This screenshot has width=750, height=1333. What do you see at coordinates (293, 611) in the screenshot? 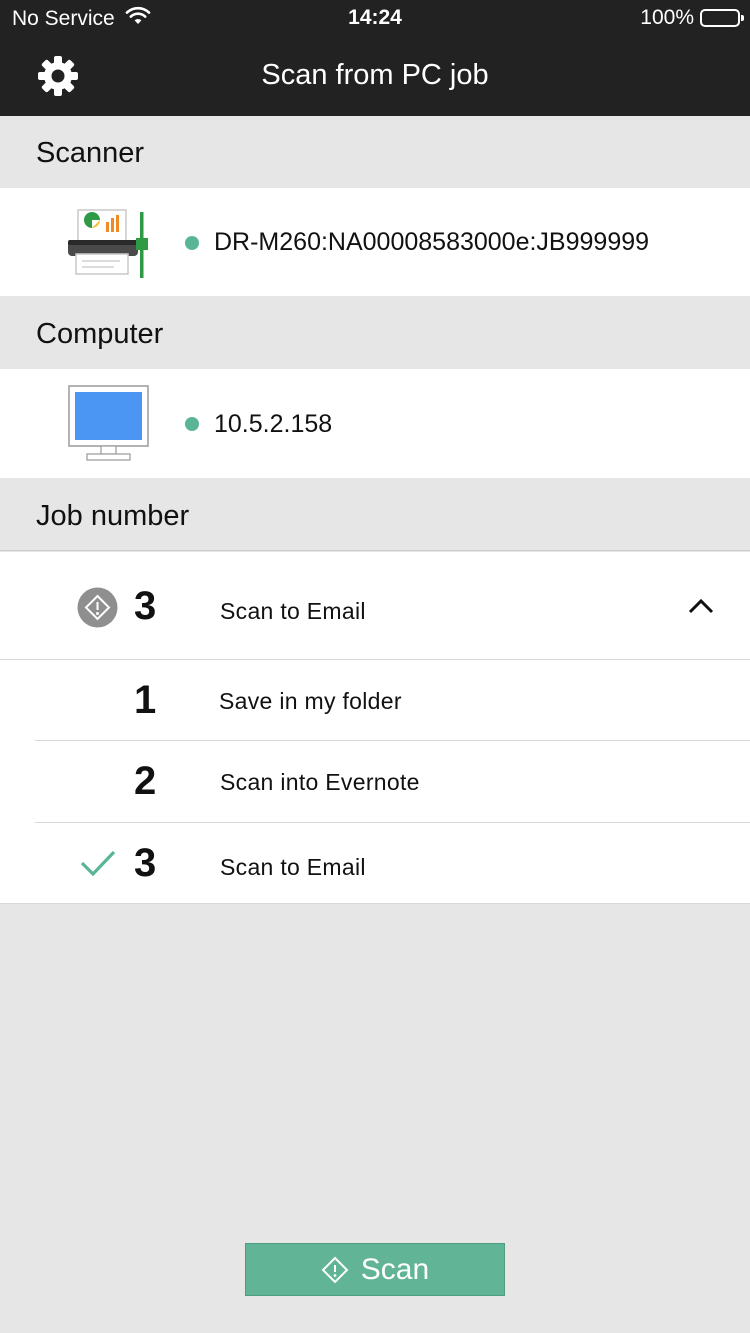
I see `selected-job-label: Scan to Email` at bounding box center [293, 611].